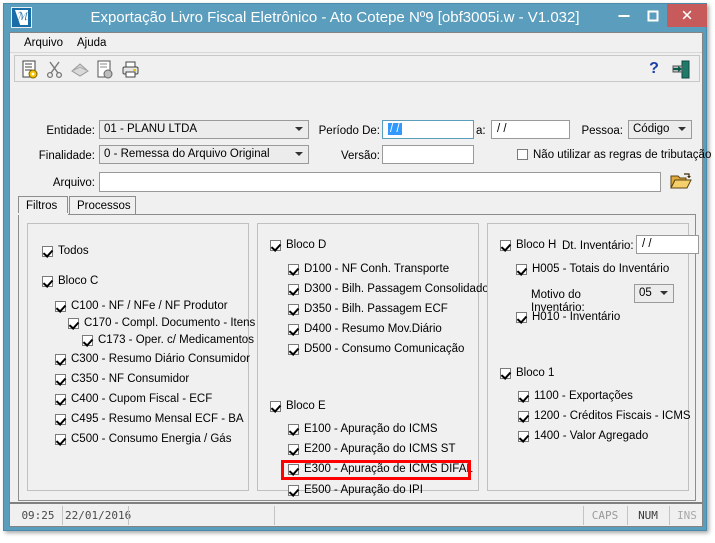  What do you see at coordinates (523, 436) in the screenshot?
I see `item-1400-checkbox` at bounding box center [523, 436].